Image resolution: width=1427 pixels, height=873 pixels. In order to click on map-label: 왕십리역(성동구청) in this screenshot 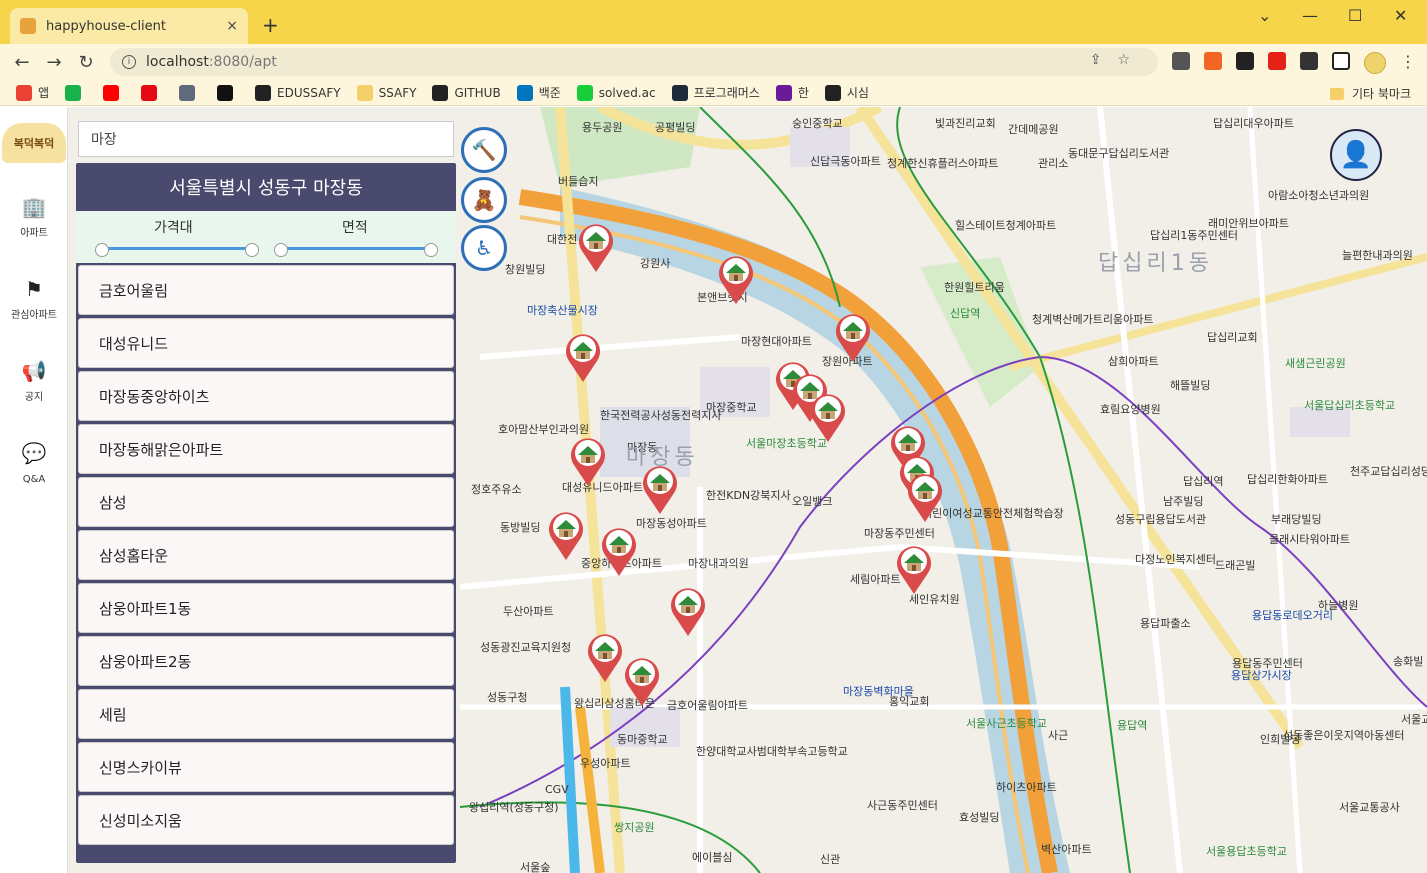, I will do `click(514, 807)`.